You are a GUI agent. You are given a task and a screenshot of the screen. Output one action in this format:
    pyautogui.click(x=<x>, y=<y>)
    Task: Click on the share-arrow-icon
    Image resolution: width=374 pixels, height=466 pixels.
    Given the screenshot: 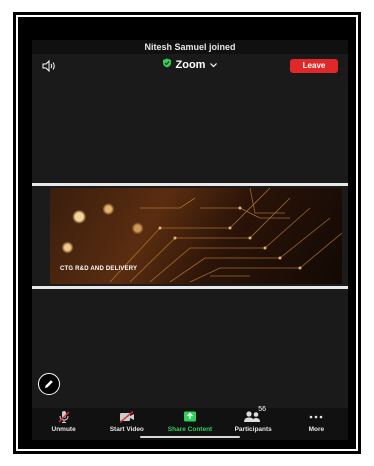 What is the action you would take?
    pyautogui.click(x=190, y=417)
    